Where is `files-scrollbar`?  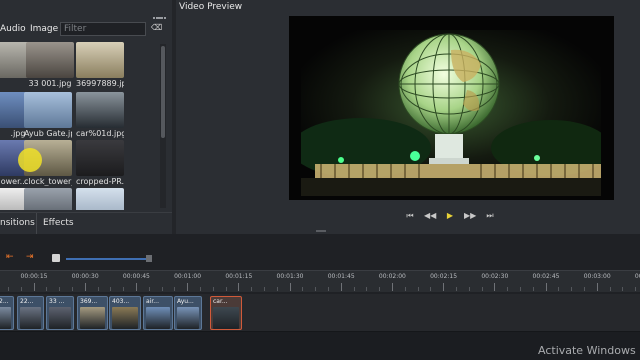 files-scrollbar is located at coordinates (163, 126).